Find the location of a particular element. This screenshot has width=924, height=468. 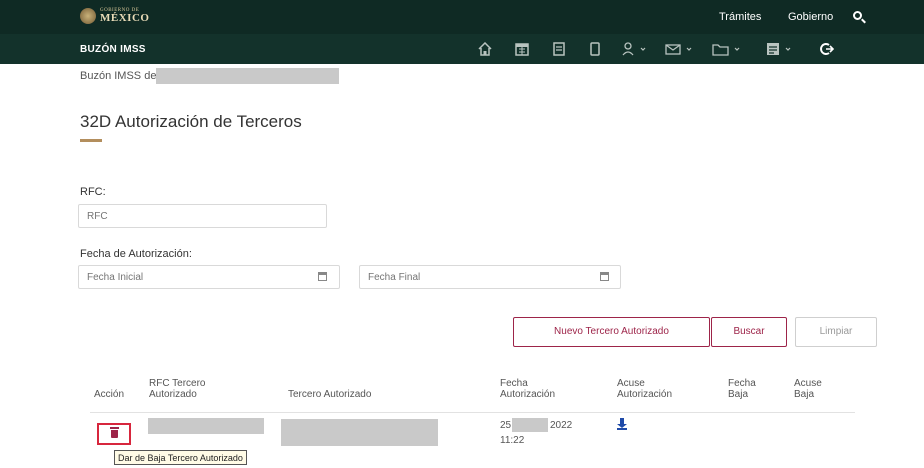

limpiar-button: Limpiar is located at coordinates (836, 332).